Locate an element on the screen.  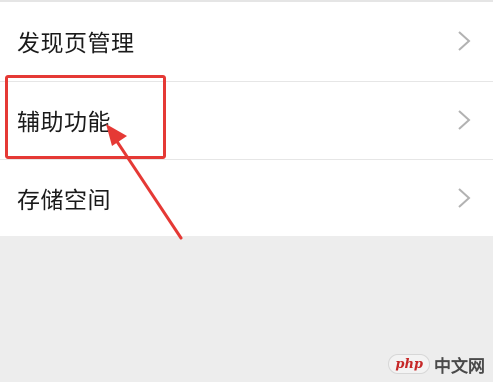
settings-item-label: 存储空间 is located at coordinates (64, 201).